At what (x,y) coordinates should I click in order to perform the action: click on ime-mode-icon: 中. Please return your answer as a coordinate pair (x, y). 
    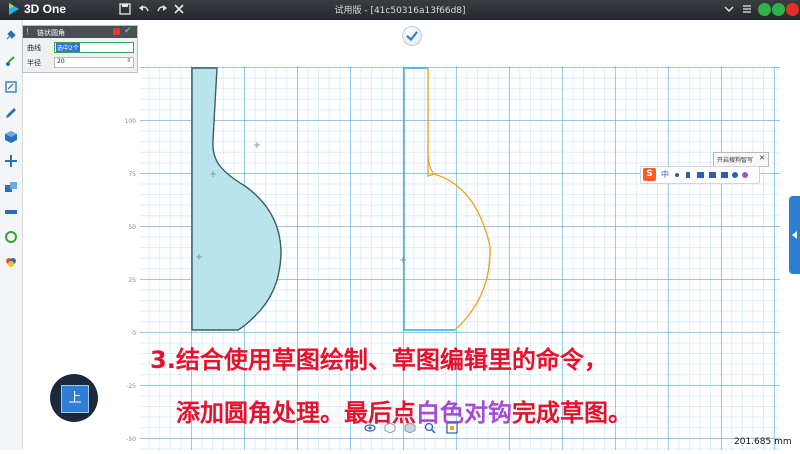
    Looking at the image, I should click on (665, 174).